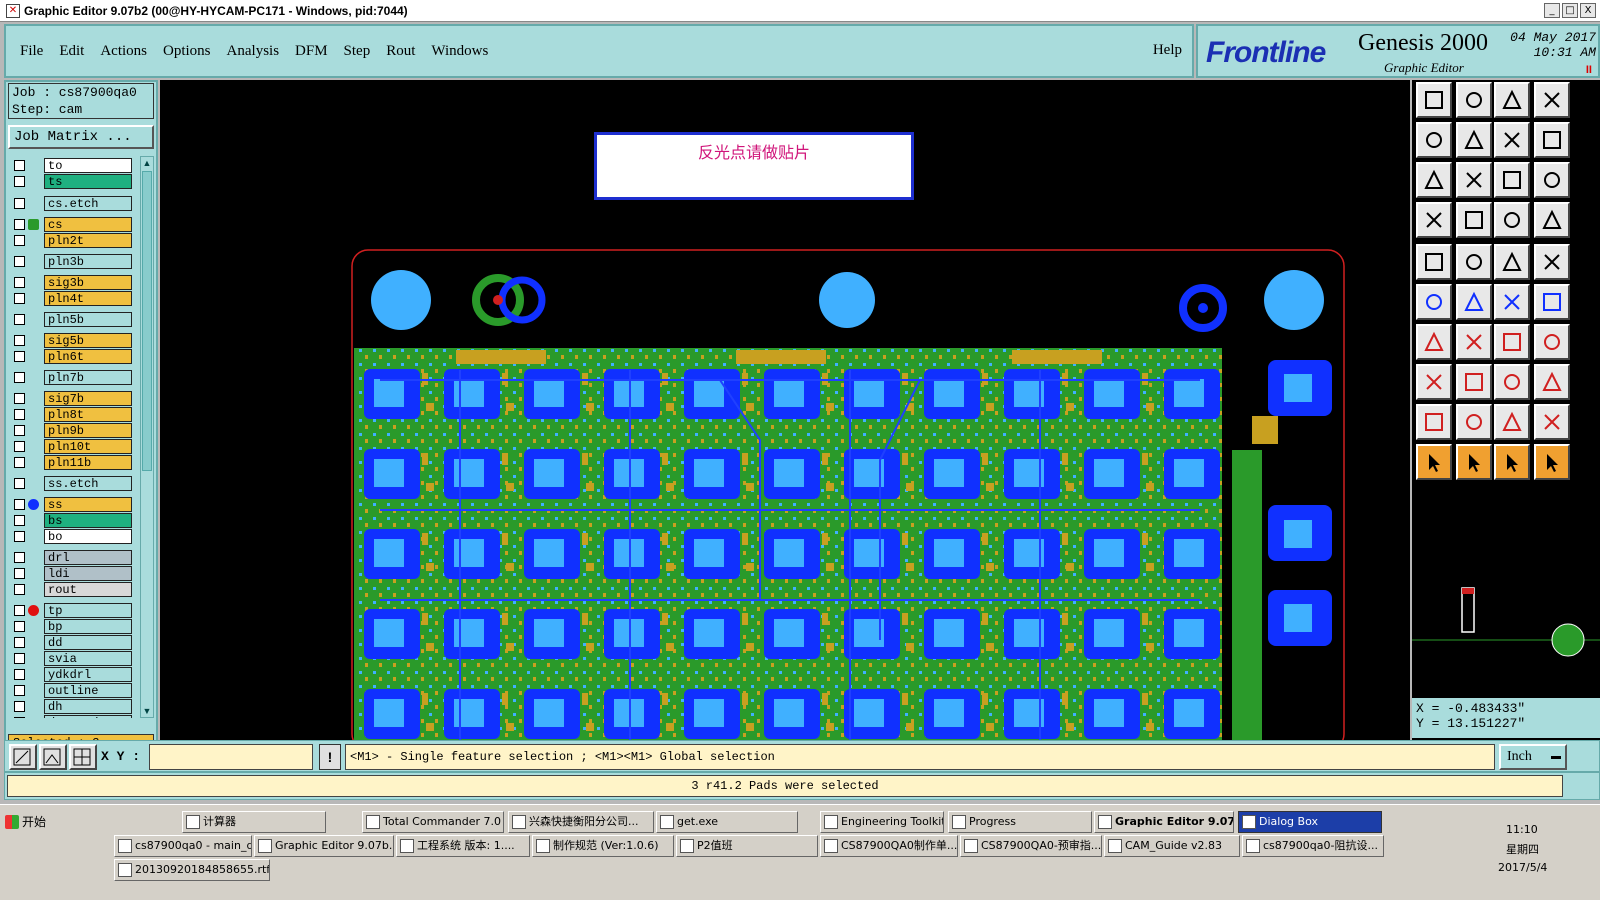 Image resolution: width=1600 pixels, height=900 pixels. What do you see at coordinates (1434, 180) in the screenshot?
I see `zoom-all-tool` at bounding box center [1434, 180].